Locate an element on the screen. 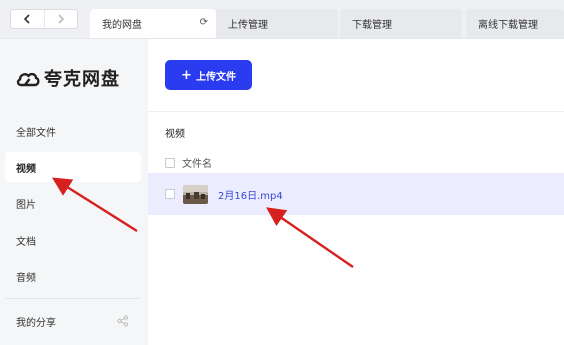  file-list-header: 文件名 is located at coordinates (188, 162).